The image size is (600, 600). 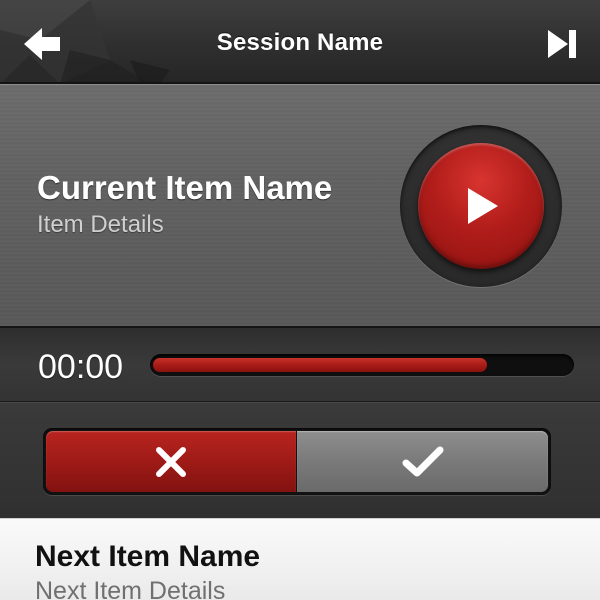 I want to click on skip-forward-icon, so click(x=562, y=44).